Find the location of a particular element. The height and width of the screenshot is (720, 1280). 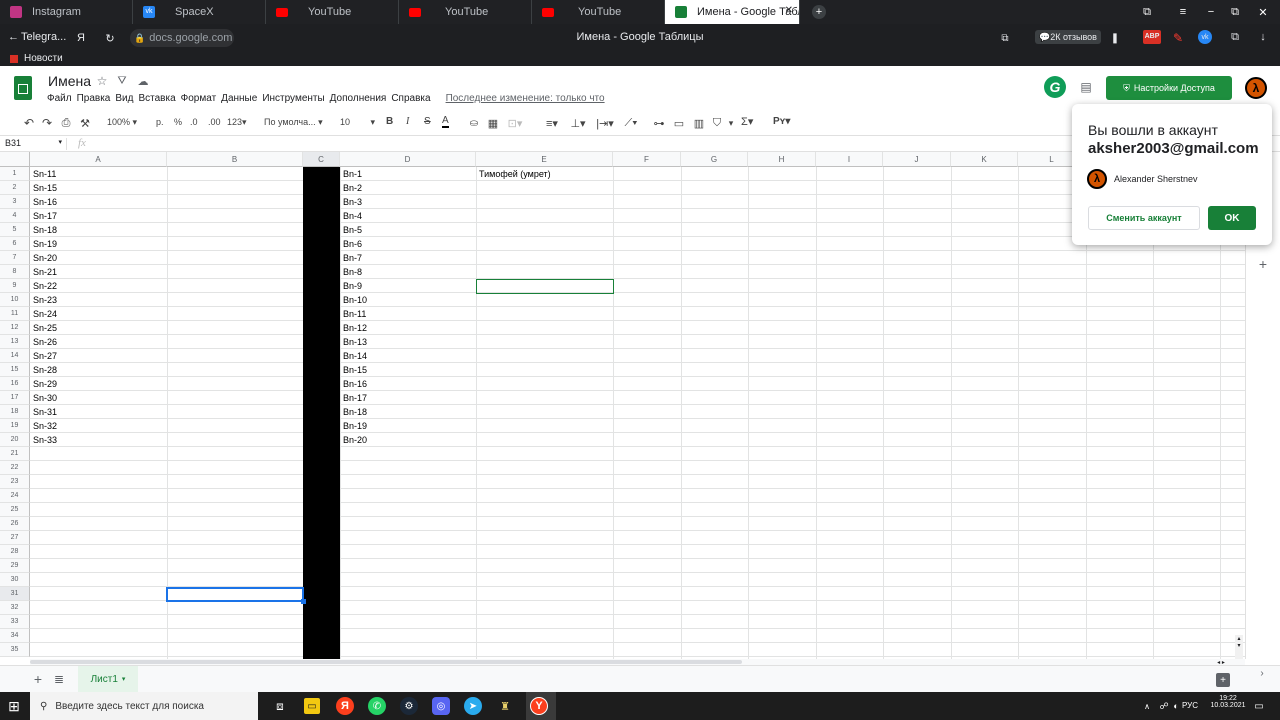

cell-a2: Sn-15 is located at coordinates (98, 188).